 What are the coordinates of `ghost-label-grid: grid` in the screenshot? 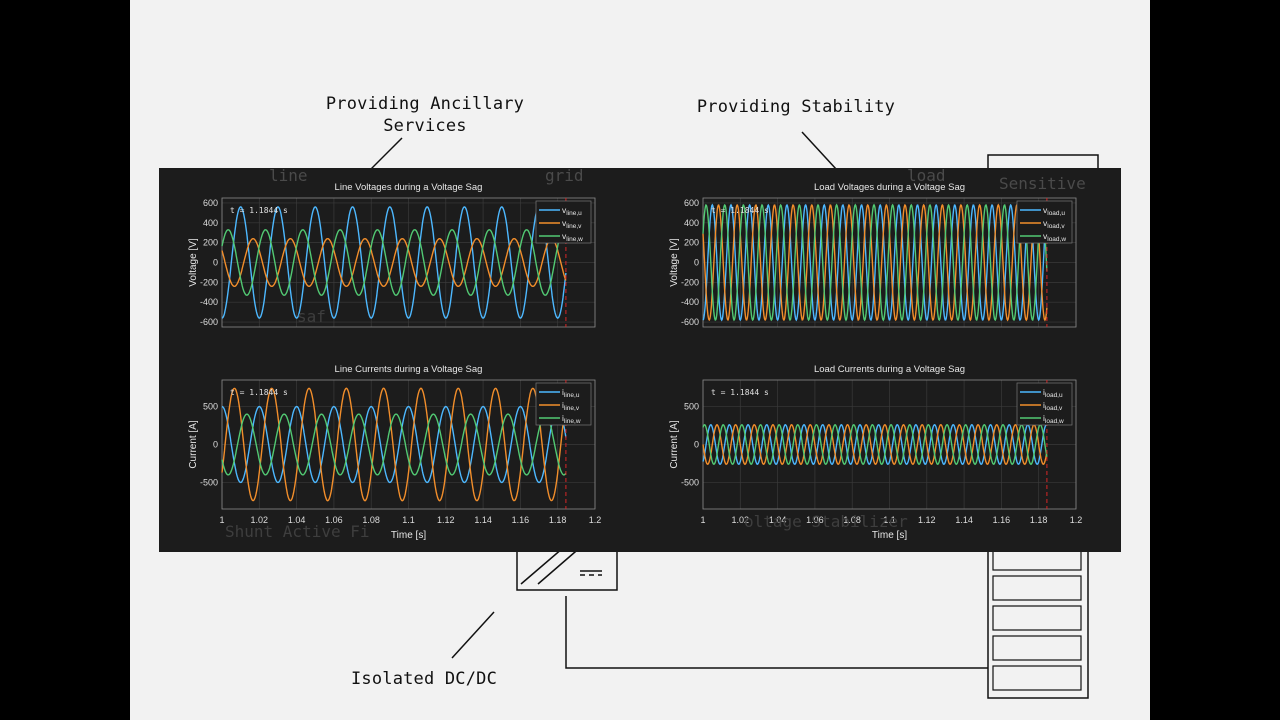 It's located at (564, 175).